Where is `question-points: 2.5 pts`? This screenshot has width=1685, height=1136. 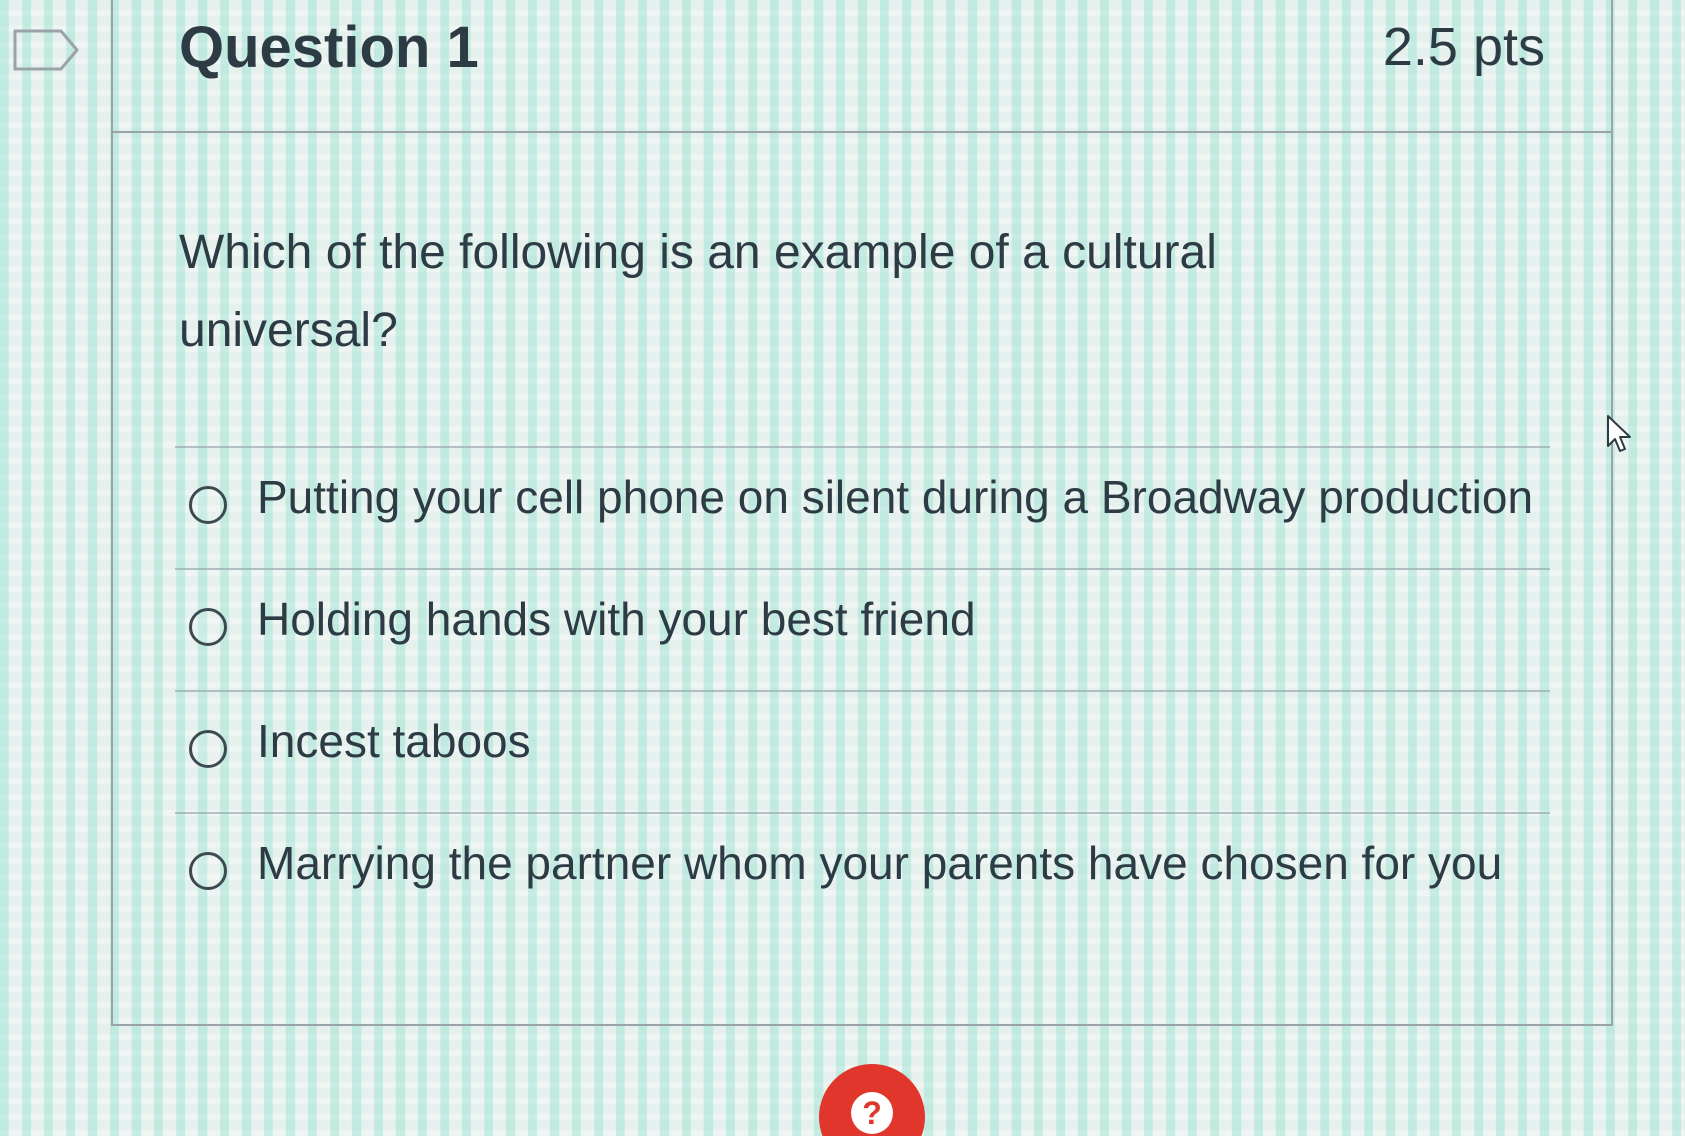 question-points: 2.5 pts is located at coordinates (1463, 47).